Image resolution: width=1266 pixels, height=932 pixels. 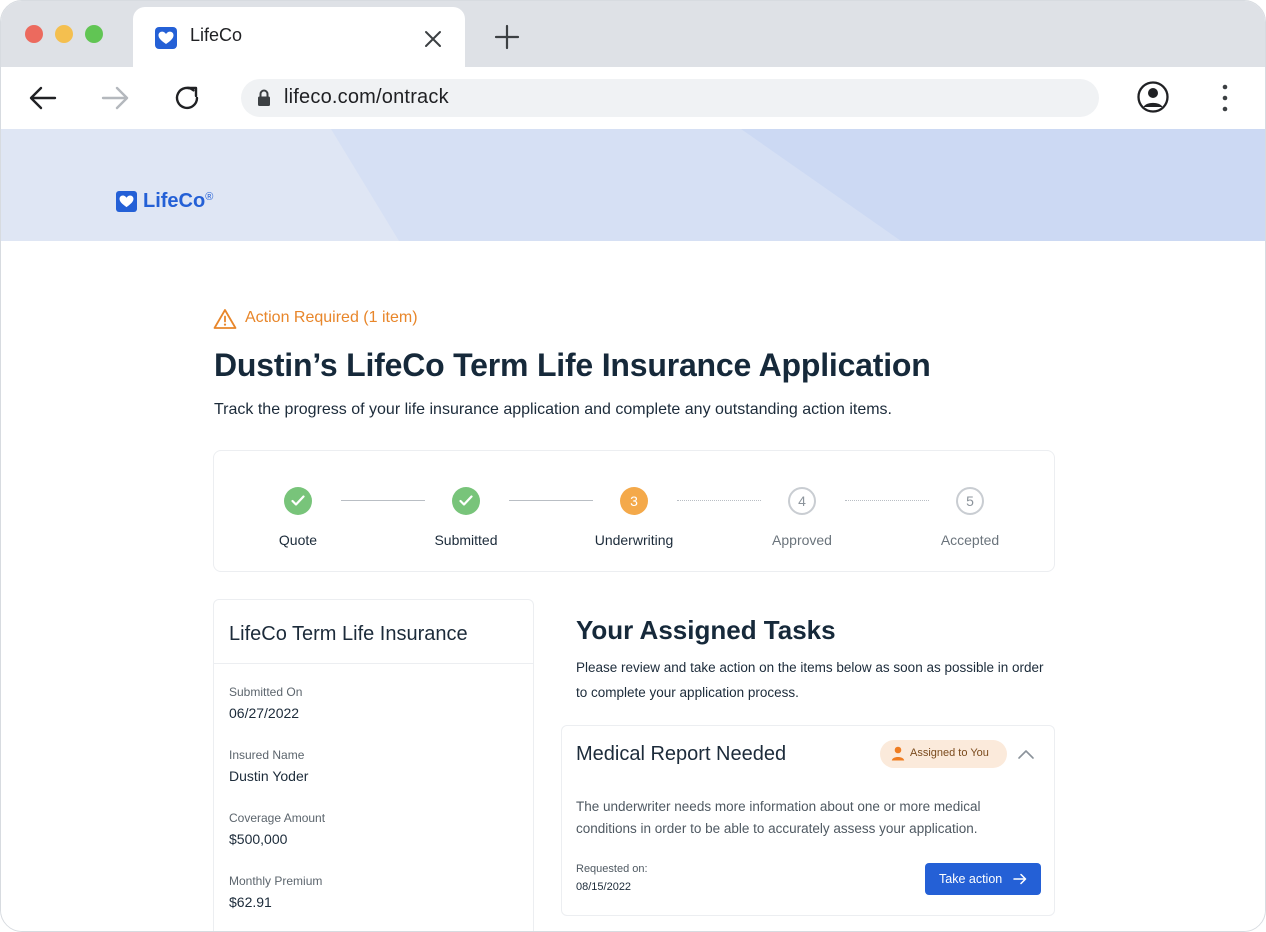 What do you see at coordinates (216, 35) in the screenshot?
I see `tab-title: LifeCo` at bounding box center [216, 35].